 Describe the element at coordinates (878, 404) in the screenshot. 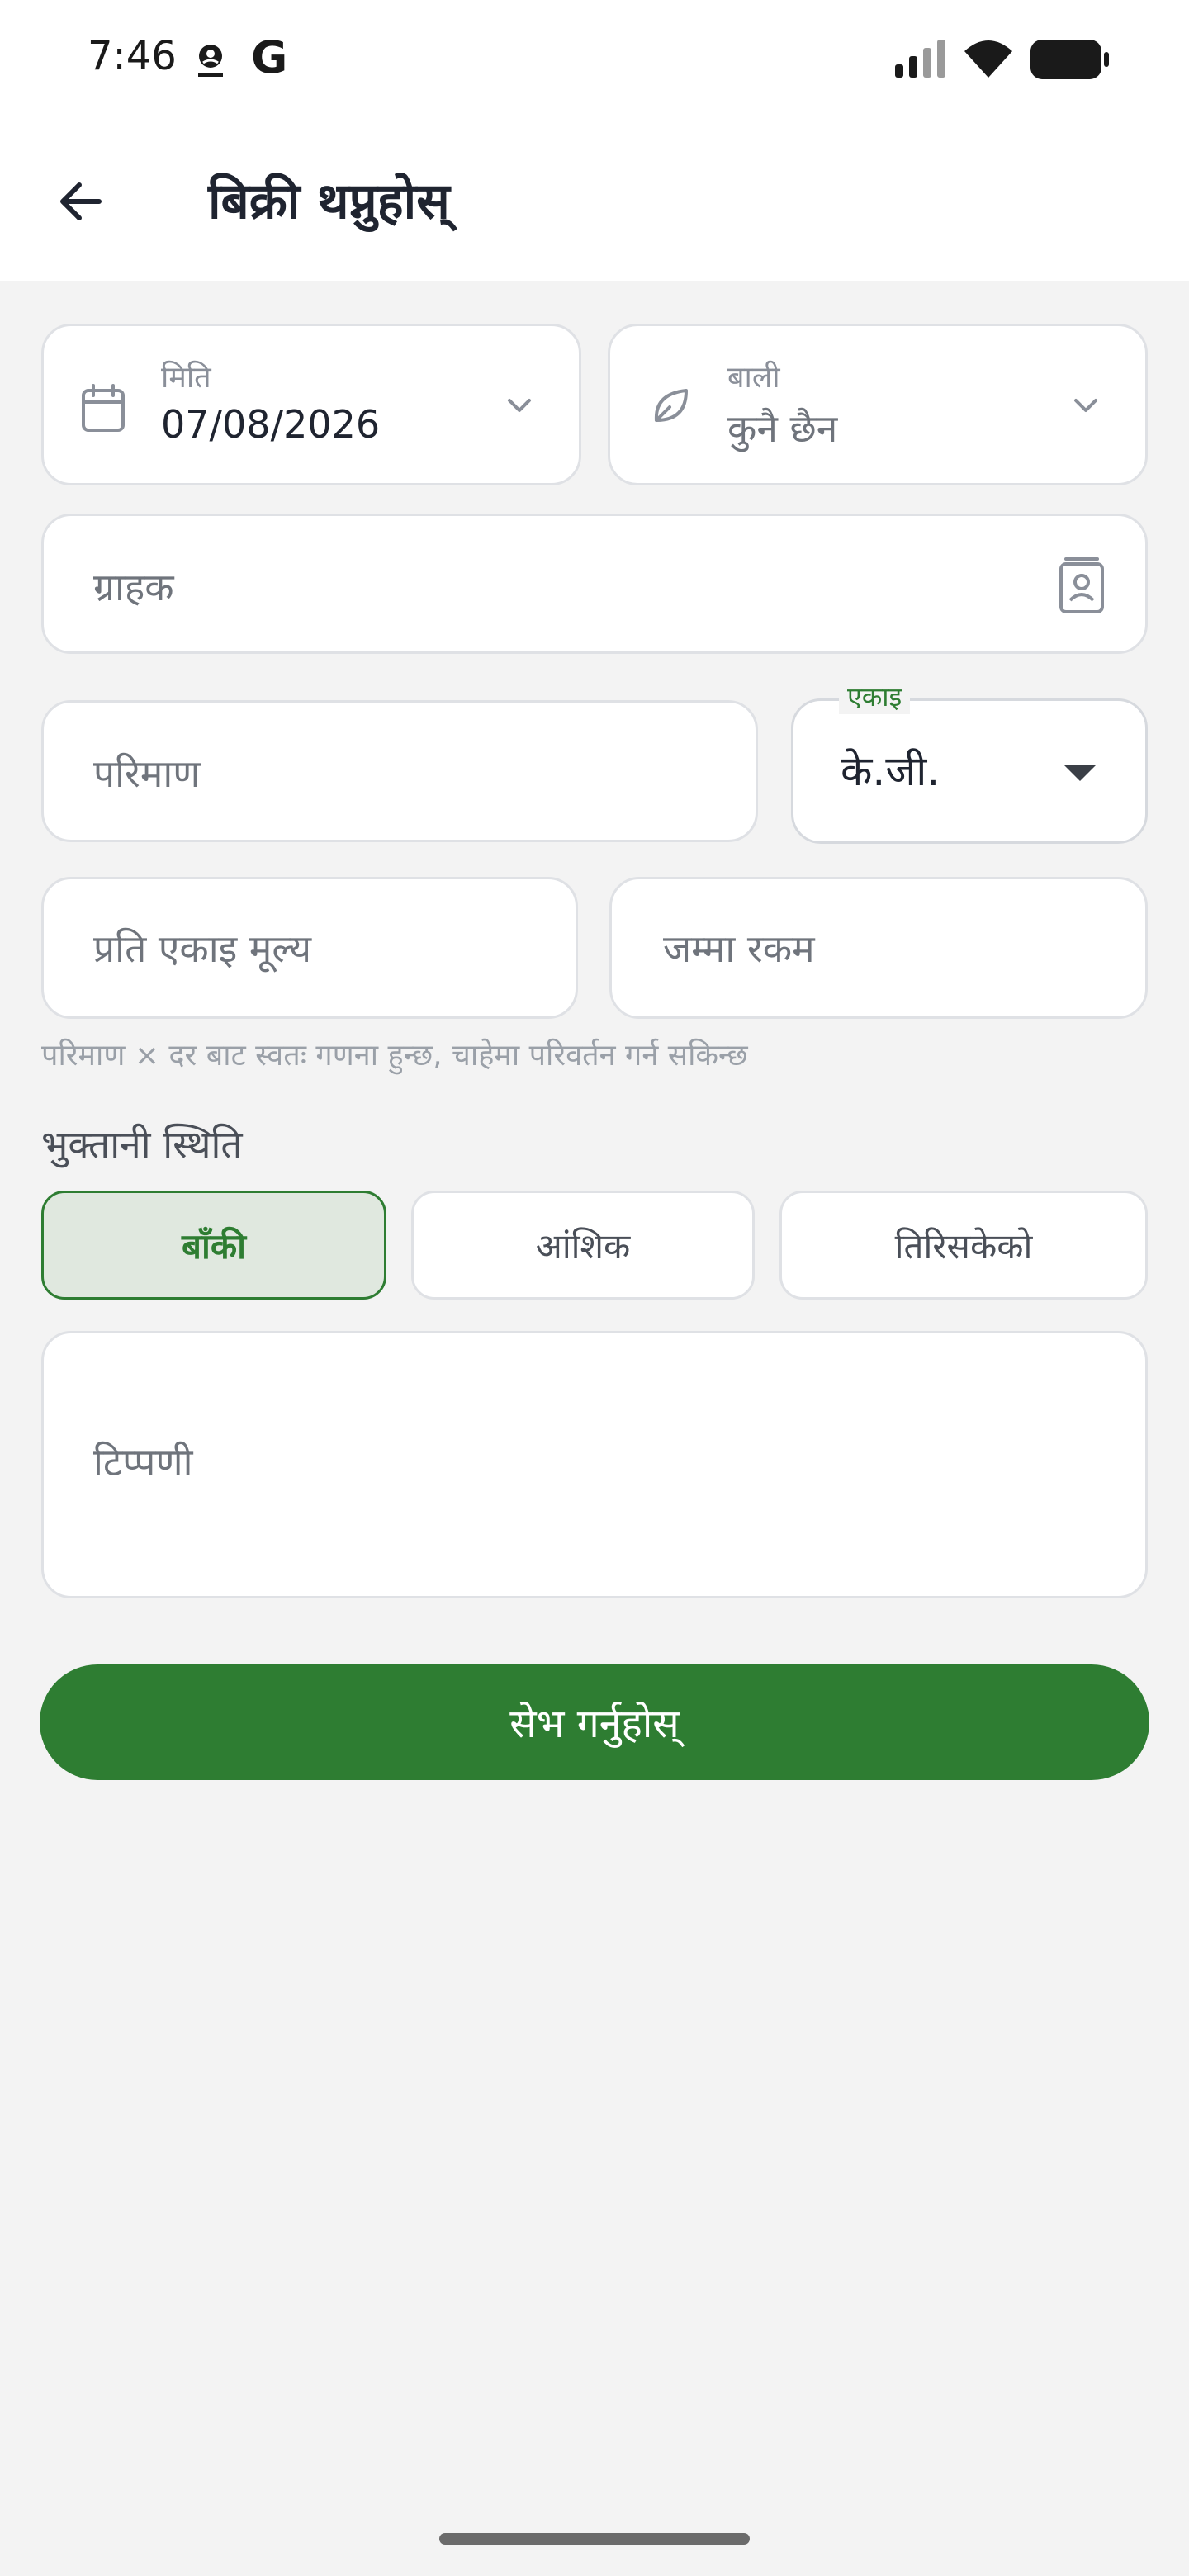

I see `crop-selector: बाली कुनै छैन` at that location.